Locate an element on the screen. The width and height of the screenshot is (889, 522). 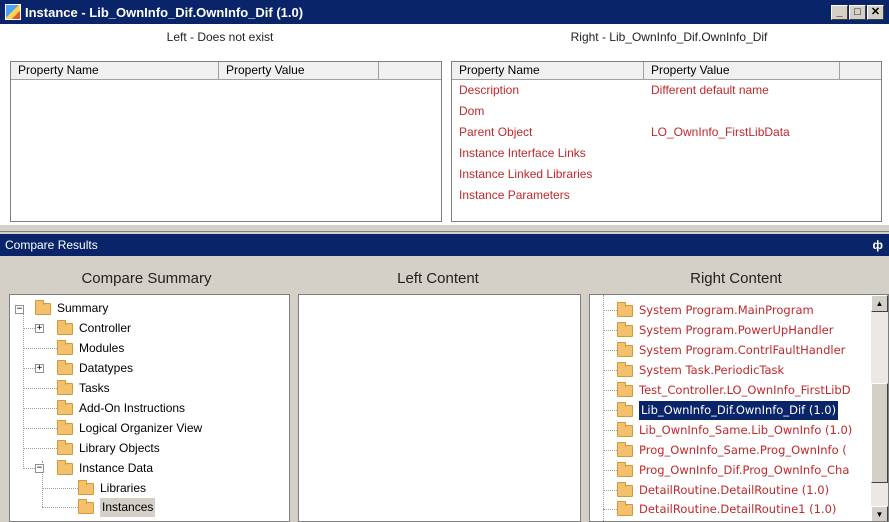
left-content-panel is located at coordinates (439, 408).